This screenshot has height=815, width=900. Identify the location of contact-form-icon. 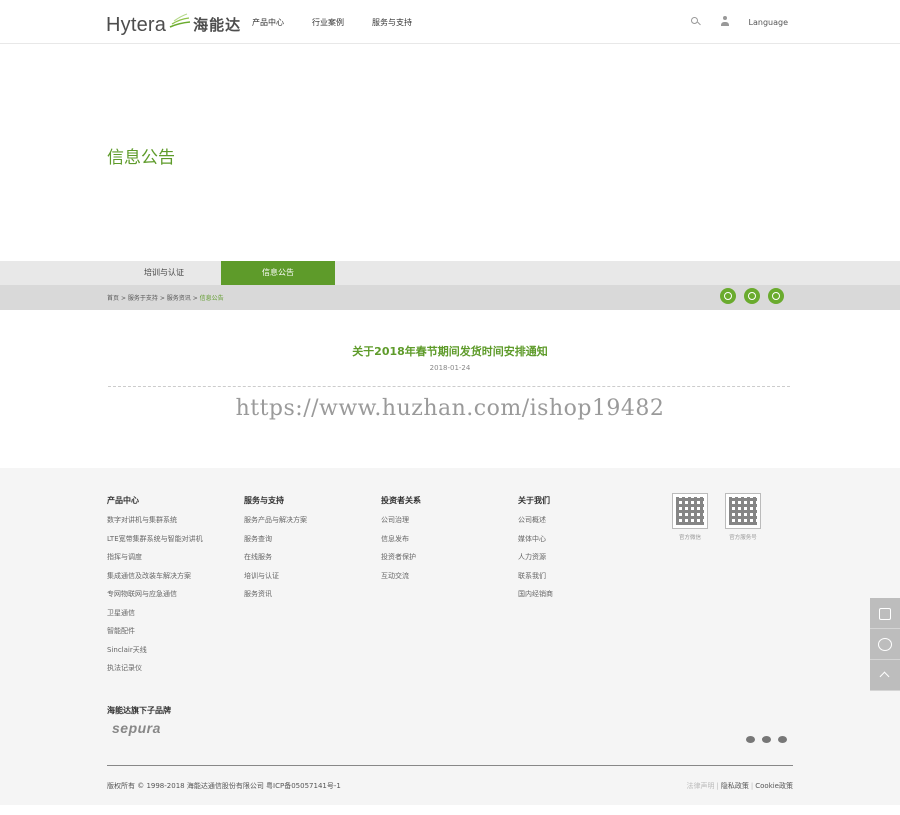
(885, 613).